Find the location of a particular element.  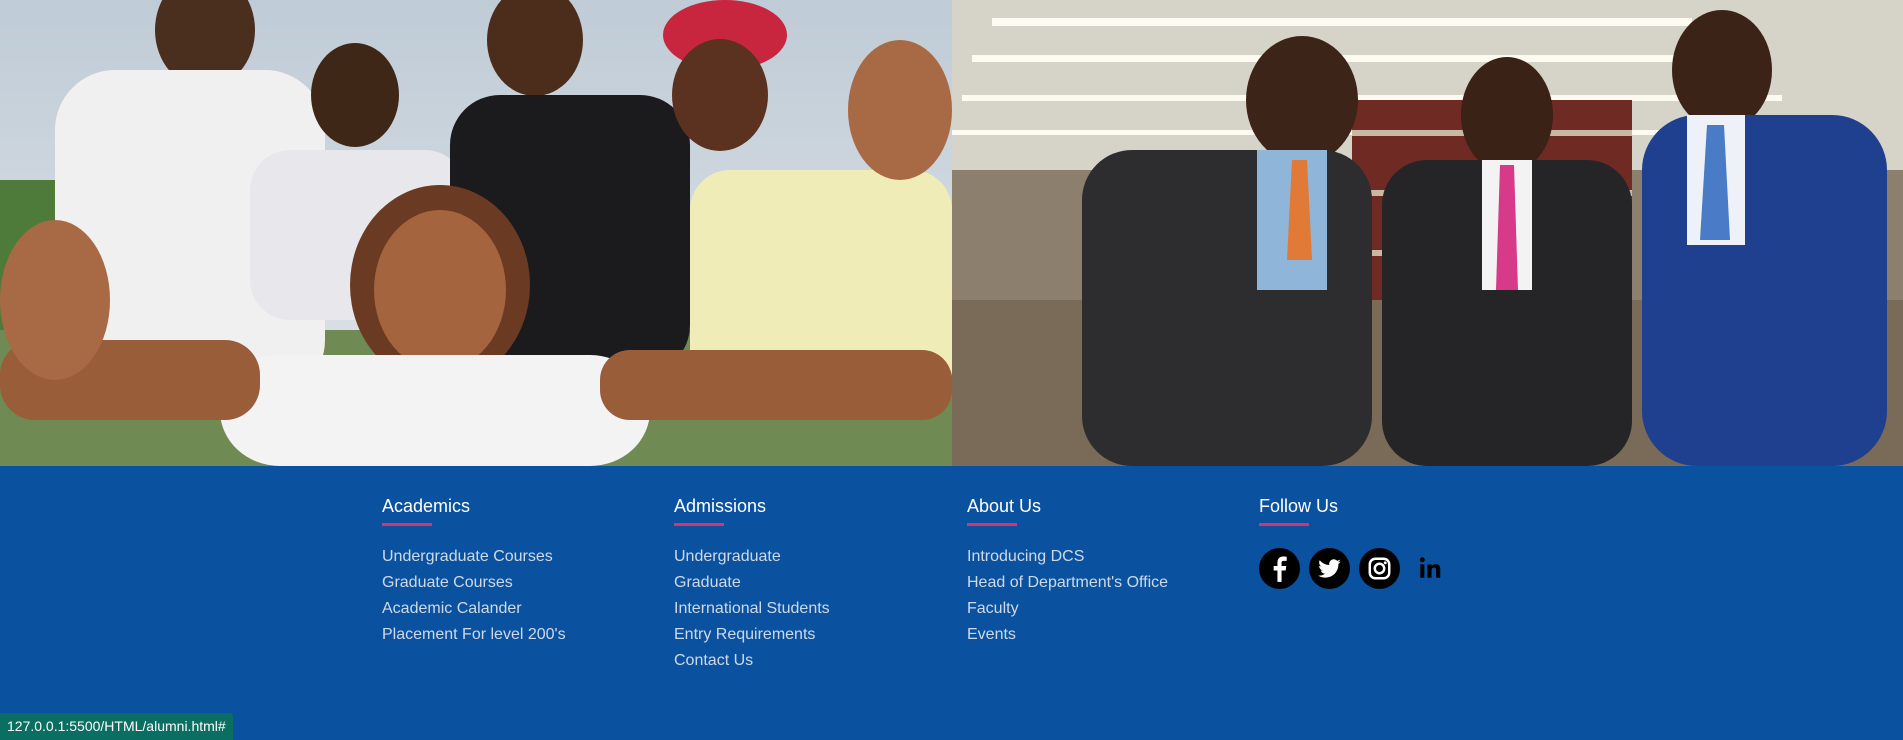

link-undergraduate: Undergraduate is located at coordinates (727, 556).